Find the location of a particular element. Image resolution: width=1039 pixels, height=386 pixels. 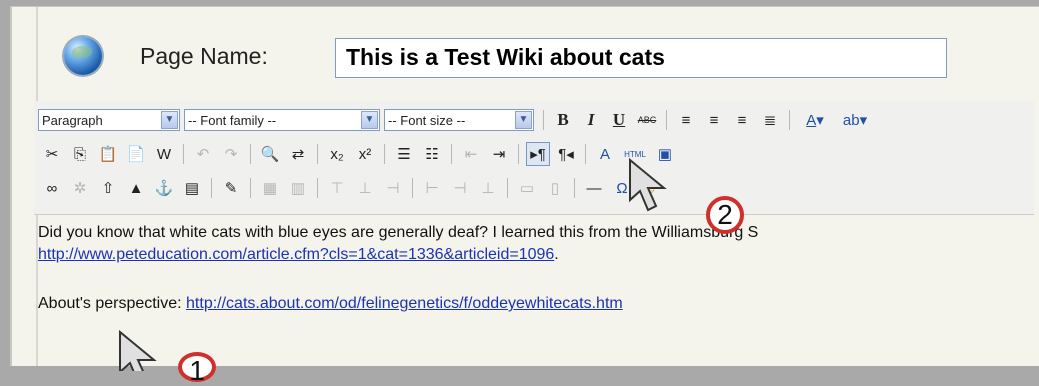

split-cells-icon: ▯ is located at coordinates (555, 188).